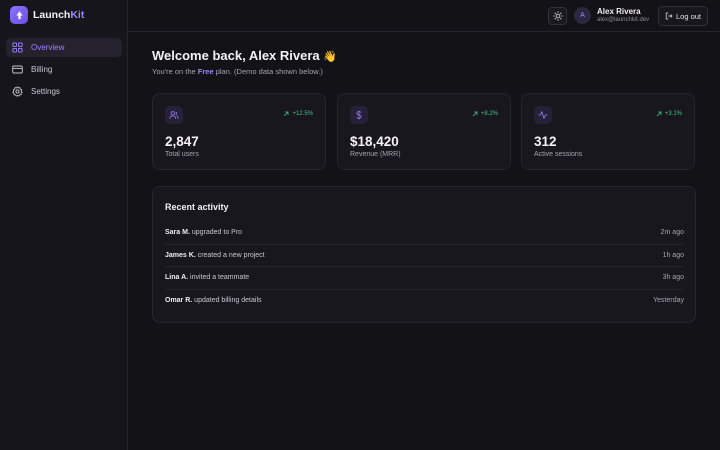  I want to click on activity-user: James K., so click(180, 255).